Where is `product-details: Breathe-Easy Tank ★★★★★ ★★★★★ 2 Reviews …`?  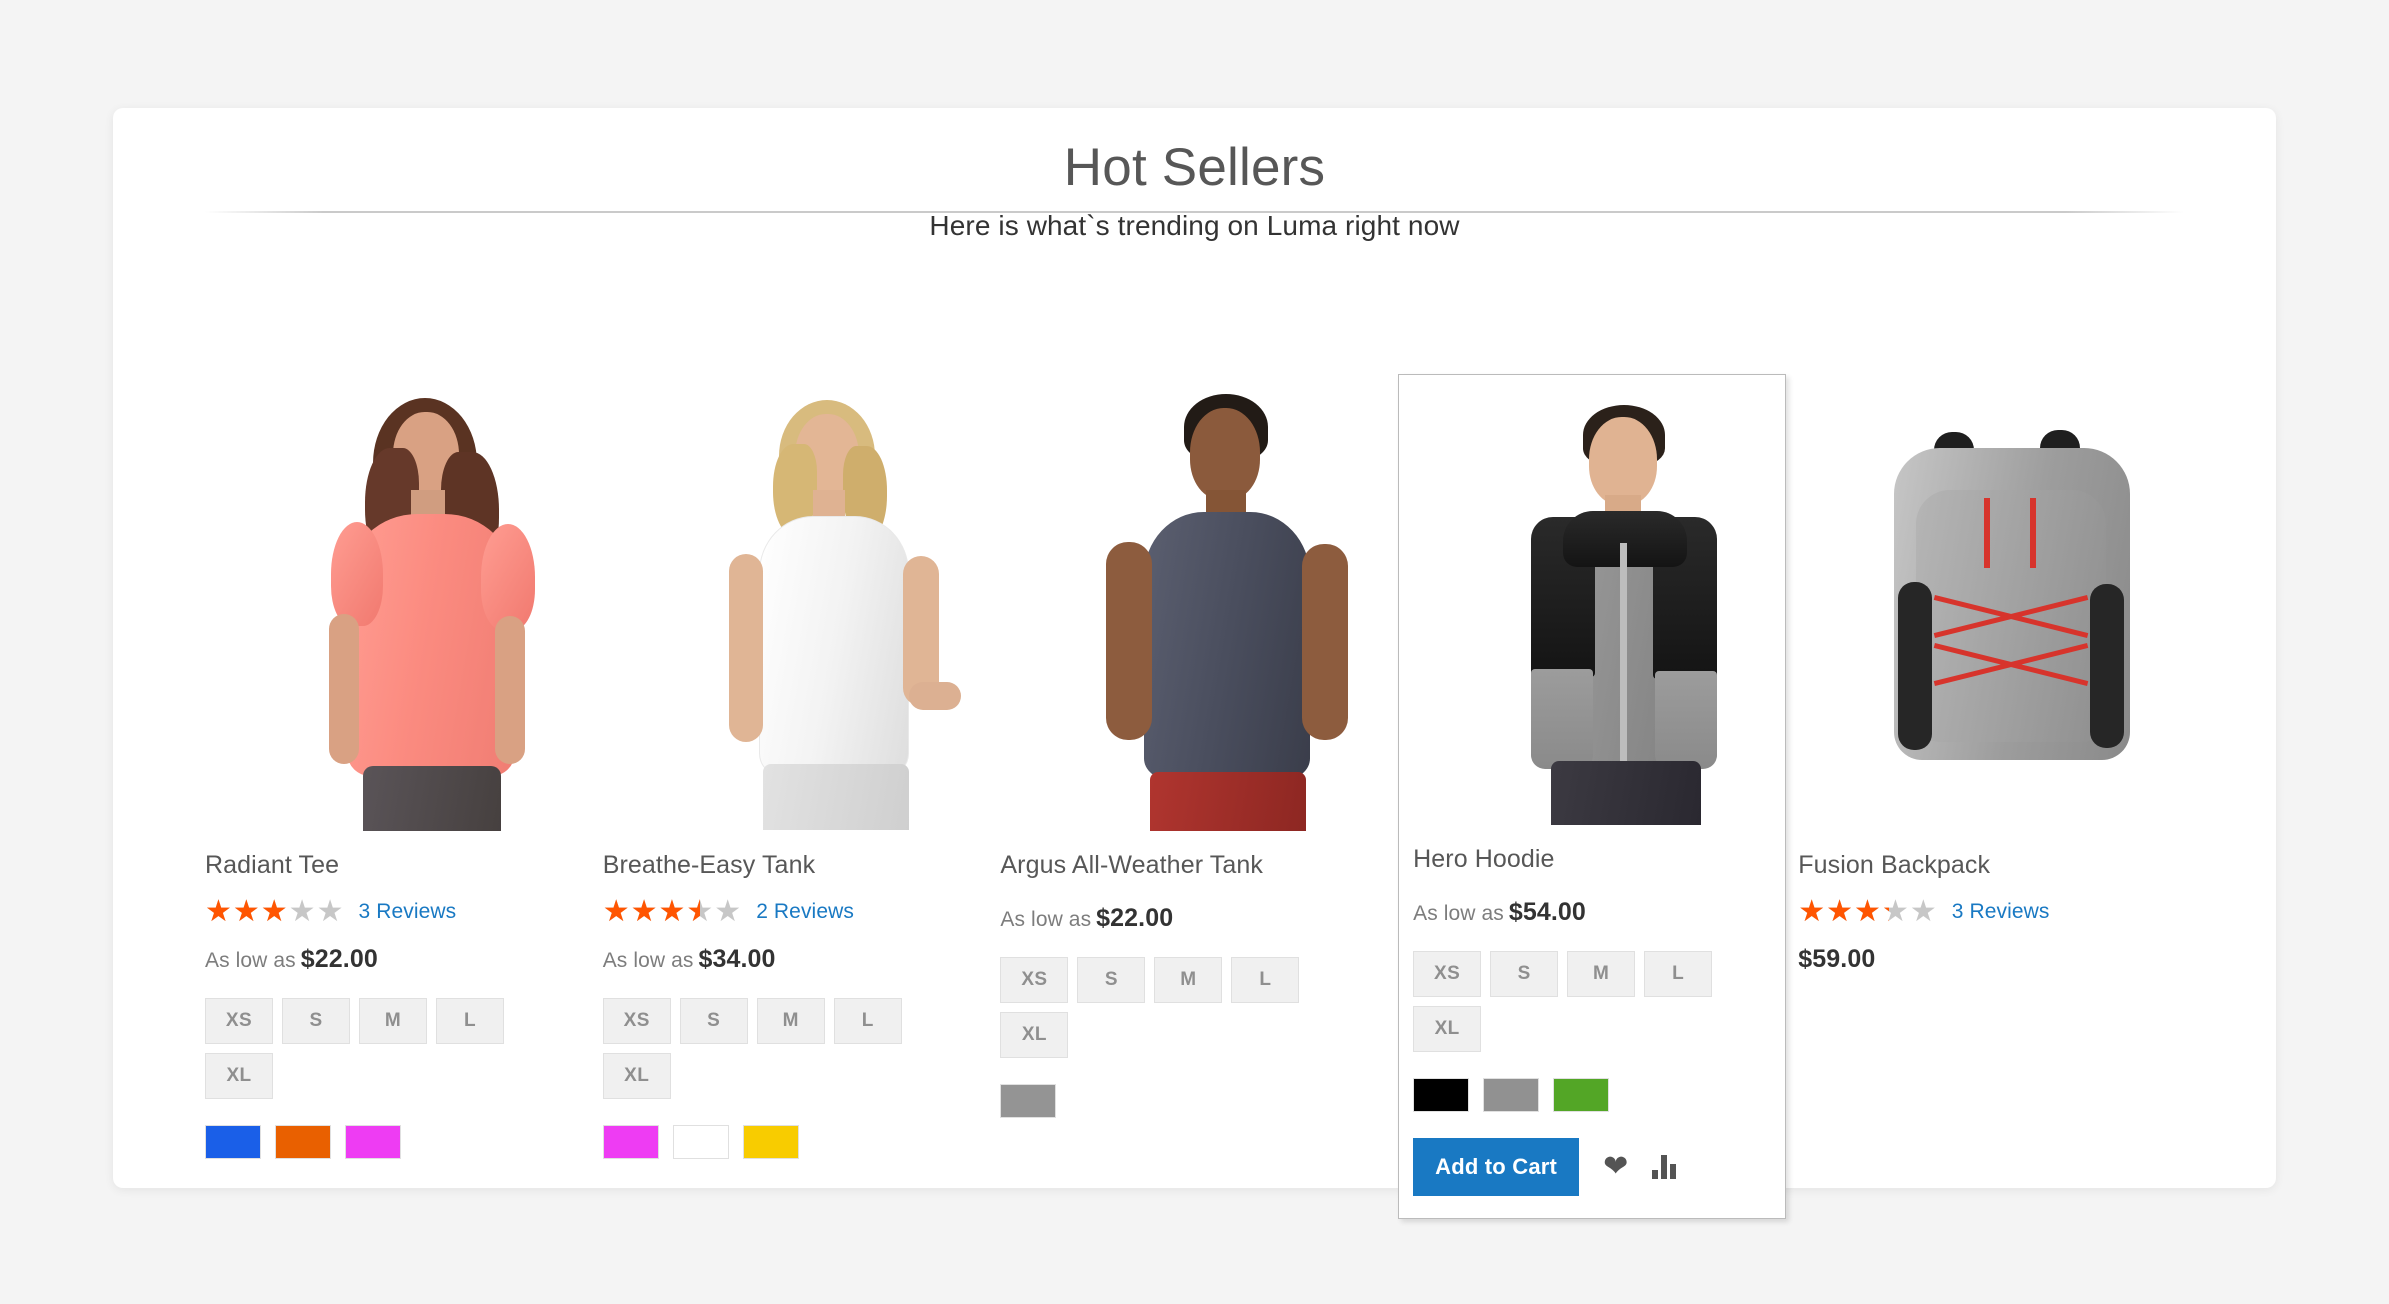 product-details: Breathe-Easy Tank ★★★★★ ★★★★★ 2 Reviews … is located at coordinates (795, 995).